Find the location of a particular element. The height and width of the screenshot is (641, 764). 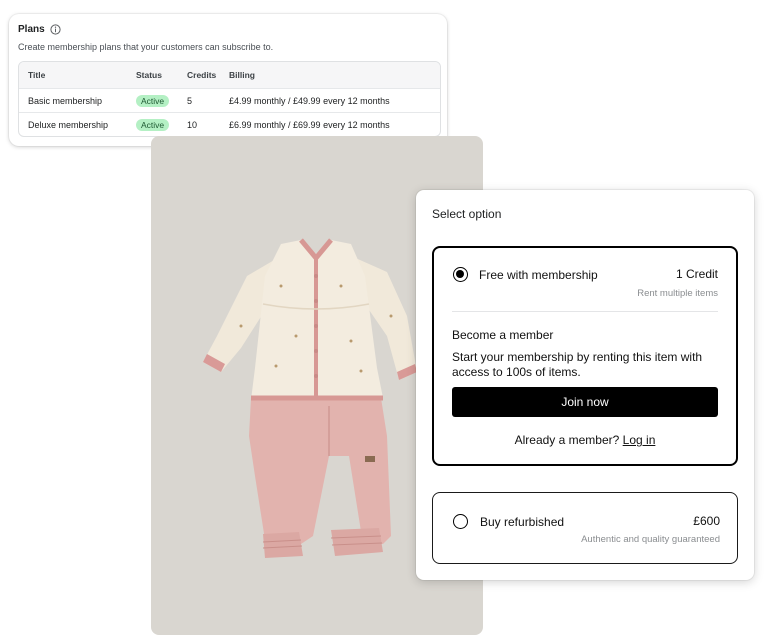

credits-cell: 10 is located at coordinates (192, 124).